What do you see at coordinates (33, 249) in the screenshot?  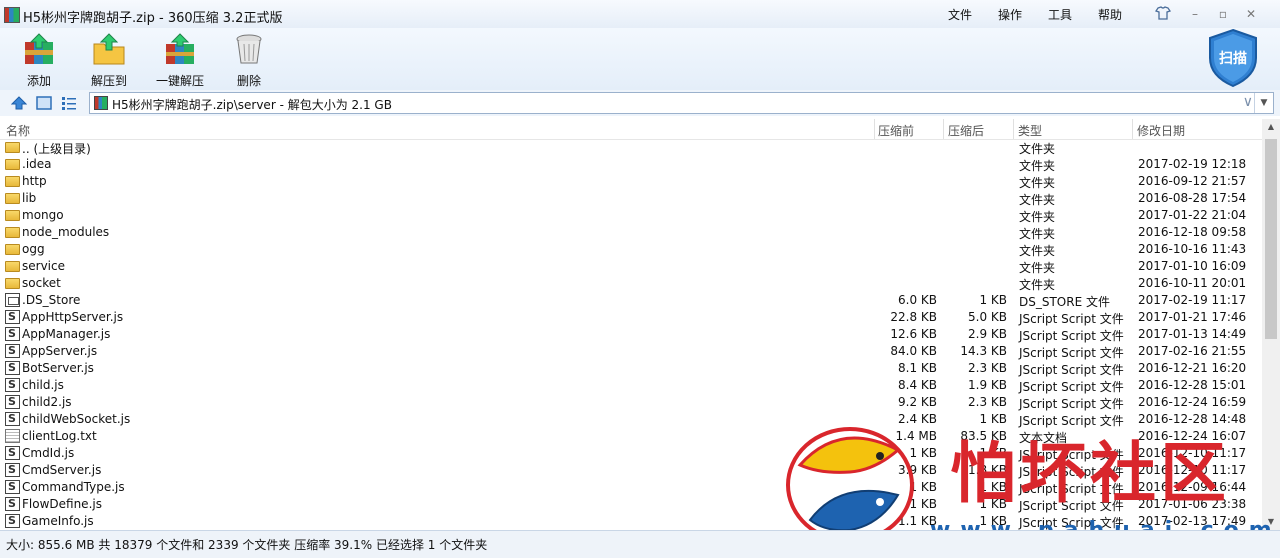 I see `file-name: ogg` at bounding box center [33, 249].